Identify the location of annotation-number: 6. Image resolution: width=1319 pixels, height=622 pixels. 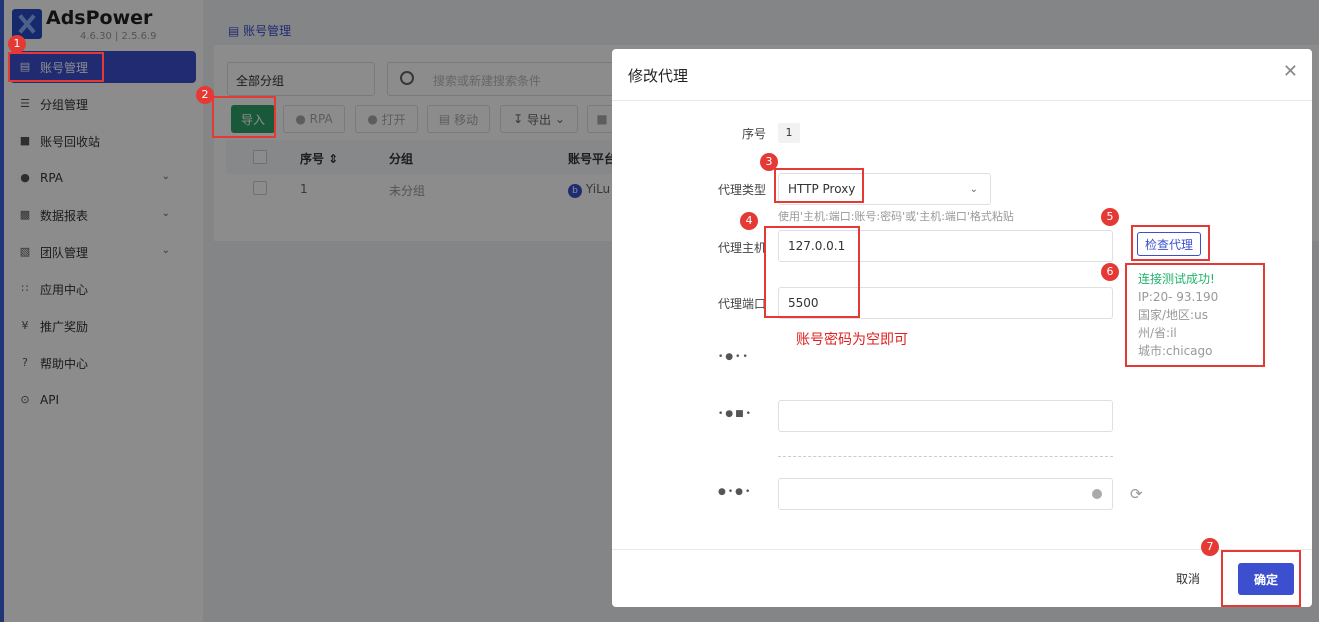
(1110, 272).